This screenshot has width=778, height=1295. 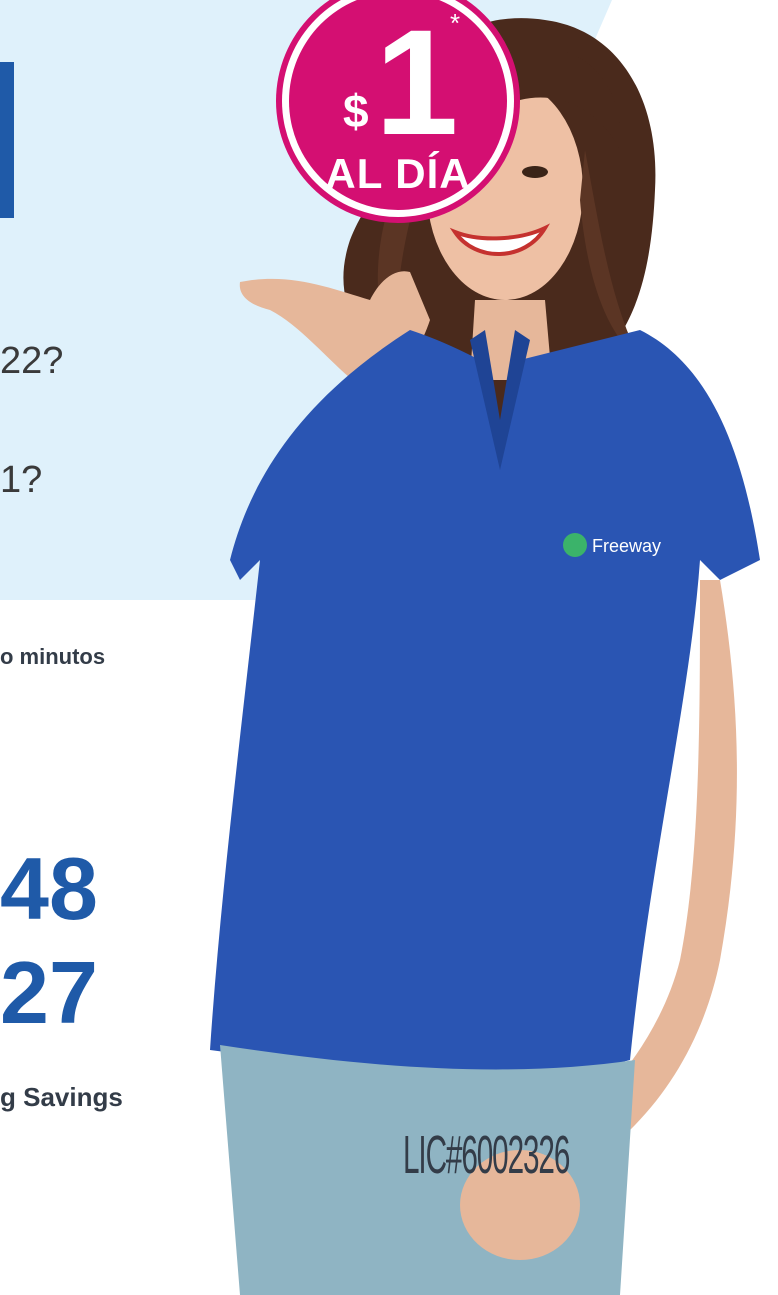 What do you see at coordinates (32, 361) in the screenshot?
I see `question-text-1: 22?` at bounding box center [32, 361].